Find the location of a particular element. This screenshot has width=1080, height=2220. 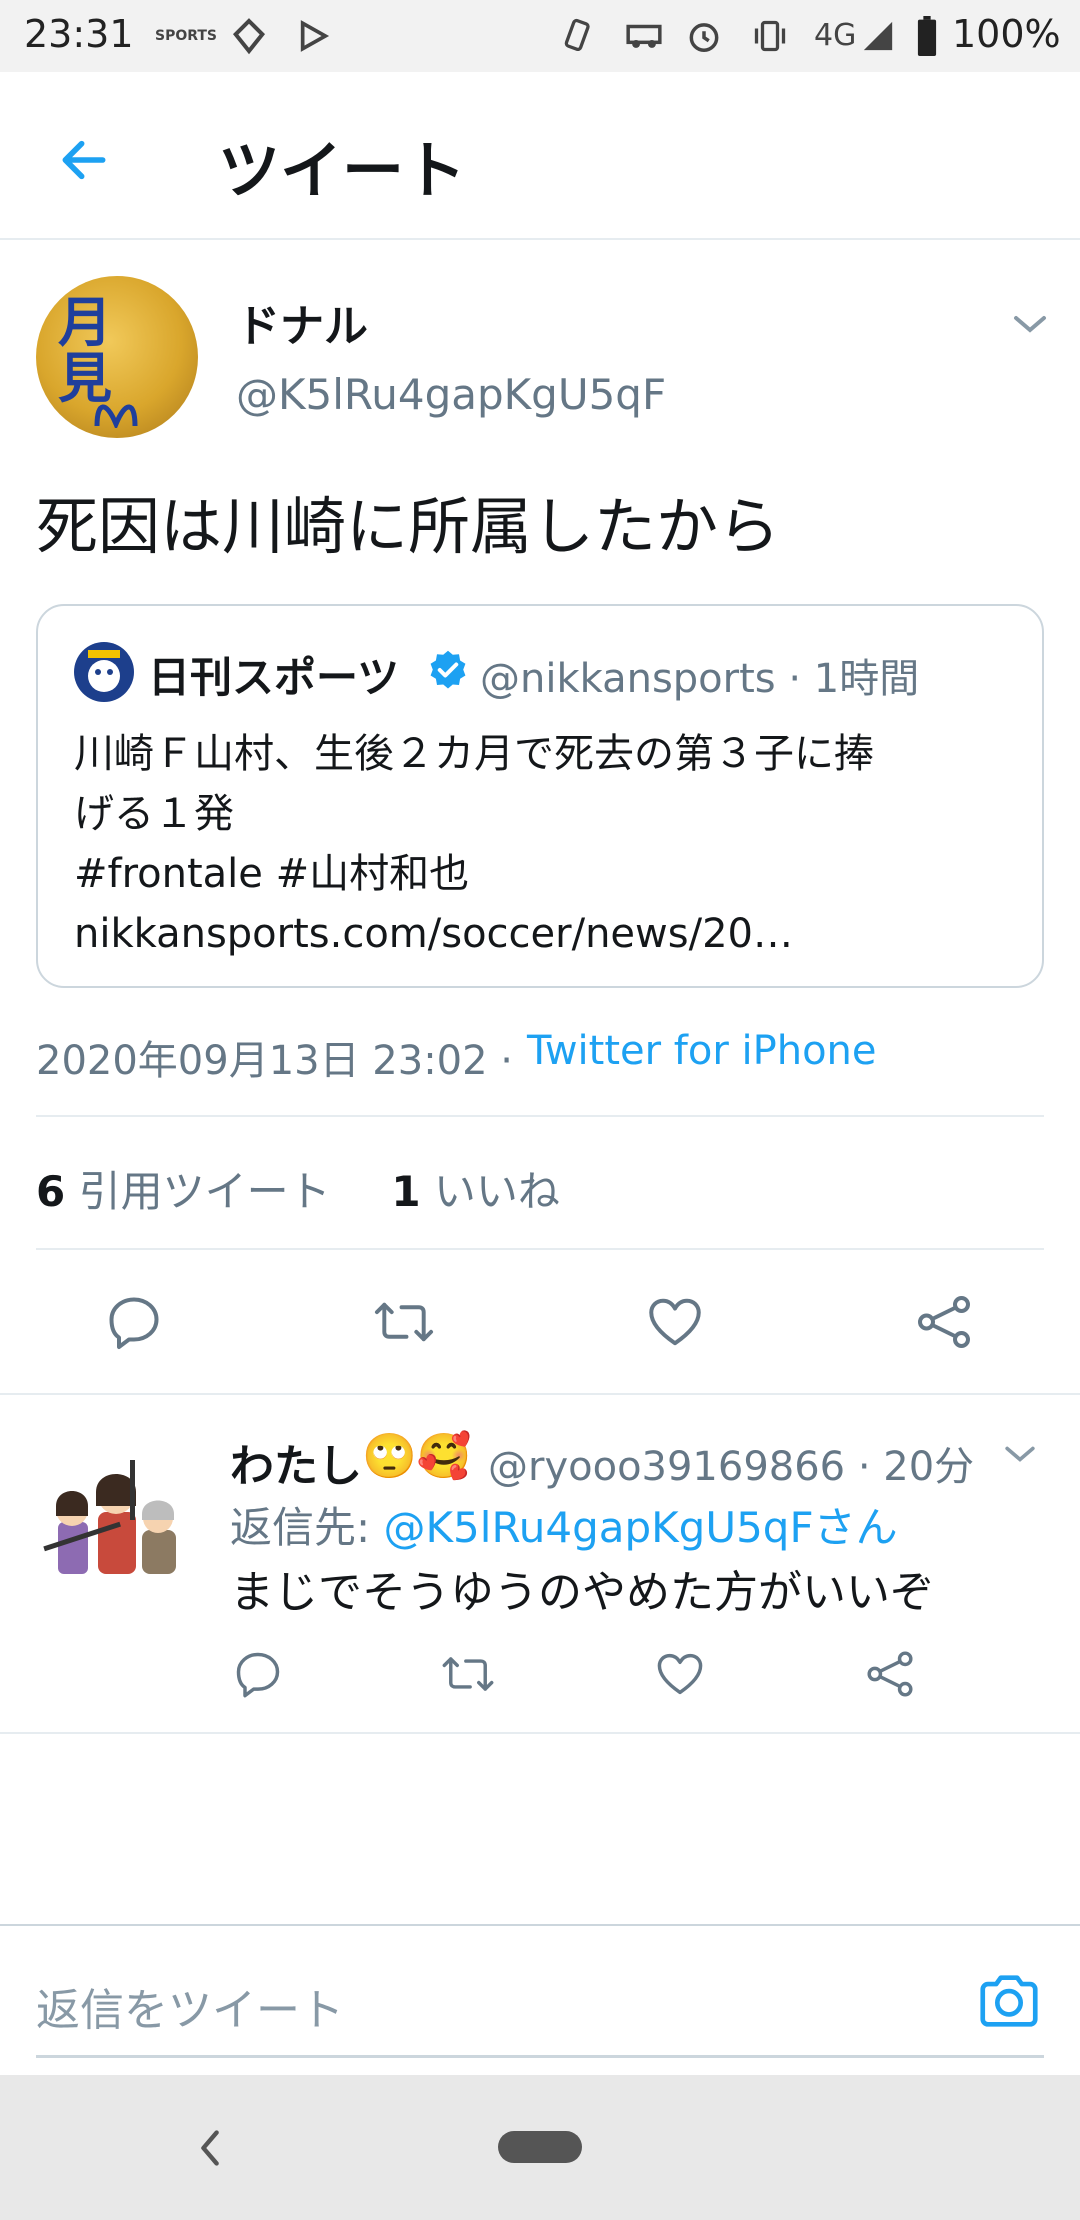

reply-text: まじでそうゆうのやめた方がいいぞ is located at coordinates (582, 1592).